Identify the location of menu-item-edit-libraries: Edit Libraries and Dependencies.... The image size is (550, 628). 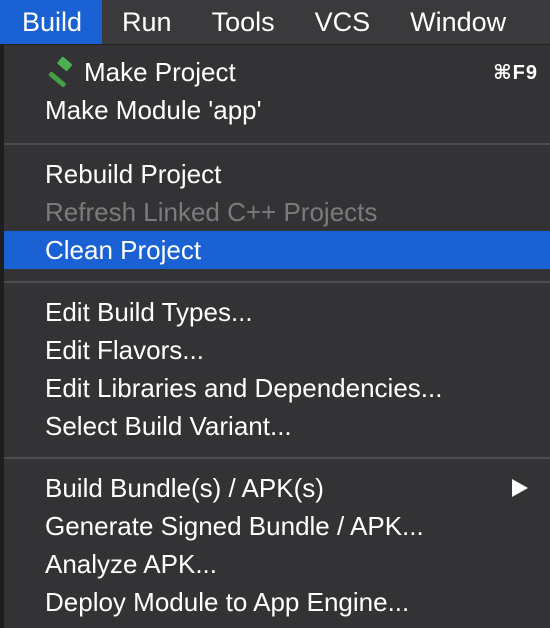
(277, 388).